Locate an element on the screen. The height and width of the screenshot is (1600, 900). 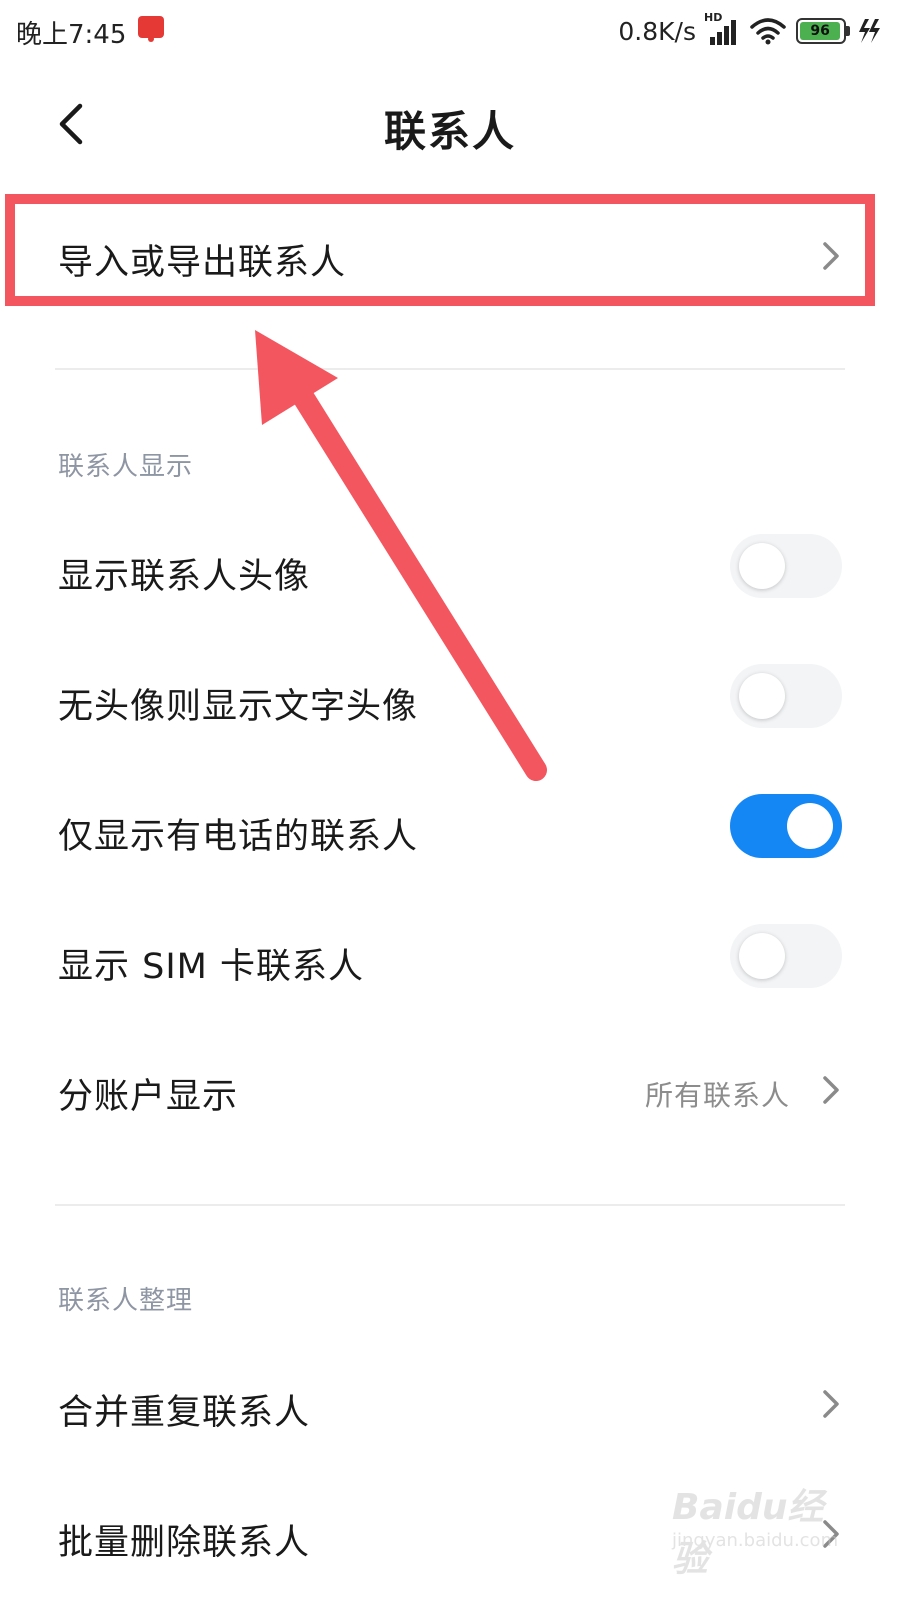
setting-label: 显示联系人头像 is located at coordinates (184, 577).